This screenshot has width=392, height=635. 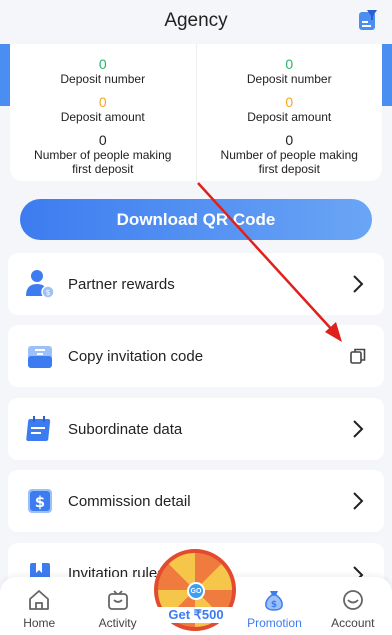 What do you see at coordinates (5, 75) in the screenshot?
I see `banner-edge-left` at bounding box center [5, 75].